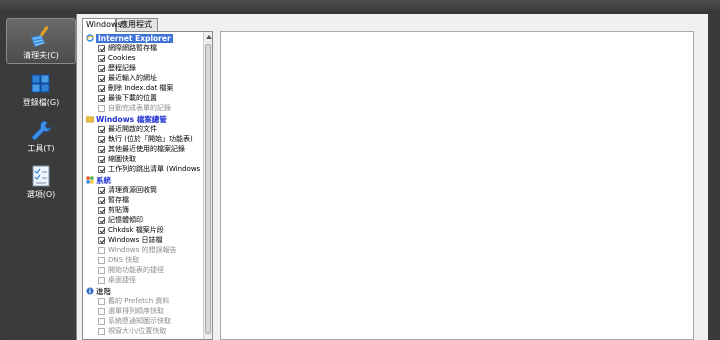  I want to click on scrollbar-thumb, so click(208, 189).